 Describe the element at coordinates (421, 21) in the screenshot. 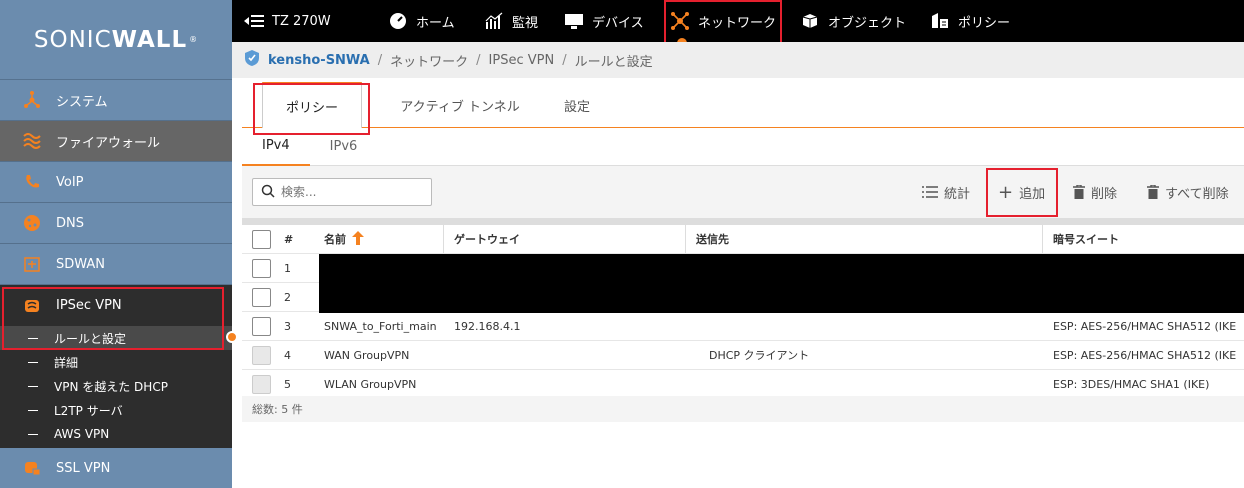

I see `nav-home: ホーム` at that location.